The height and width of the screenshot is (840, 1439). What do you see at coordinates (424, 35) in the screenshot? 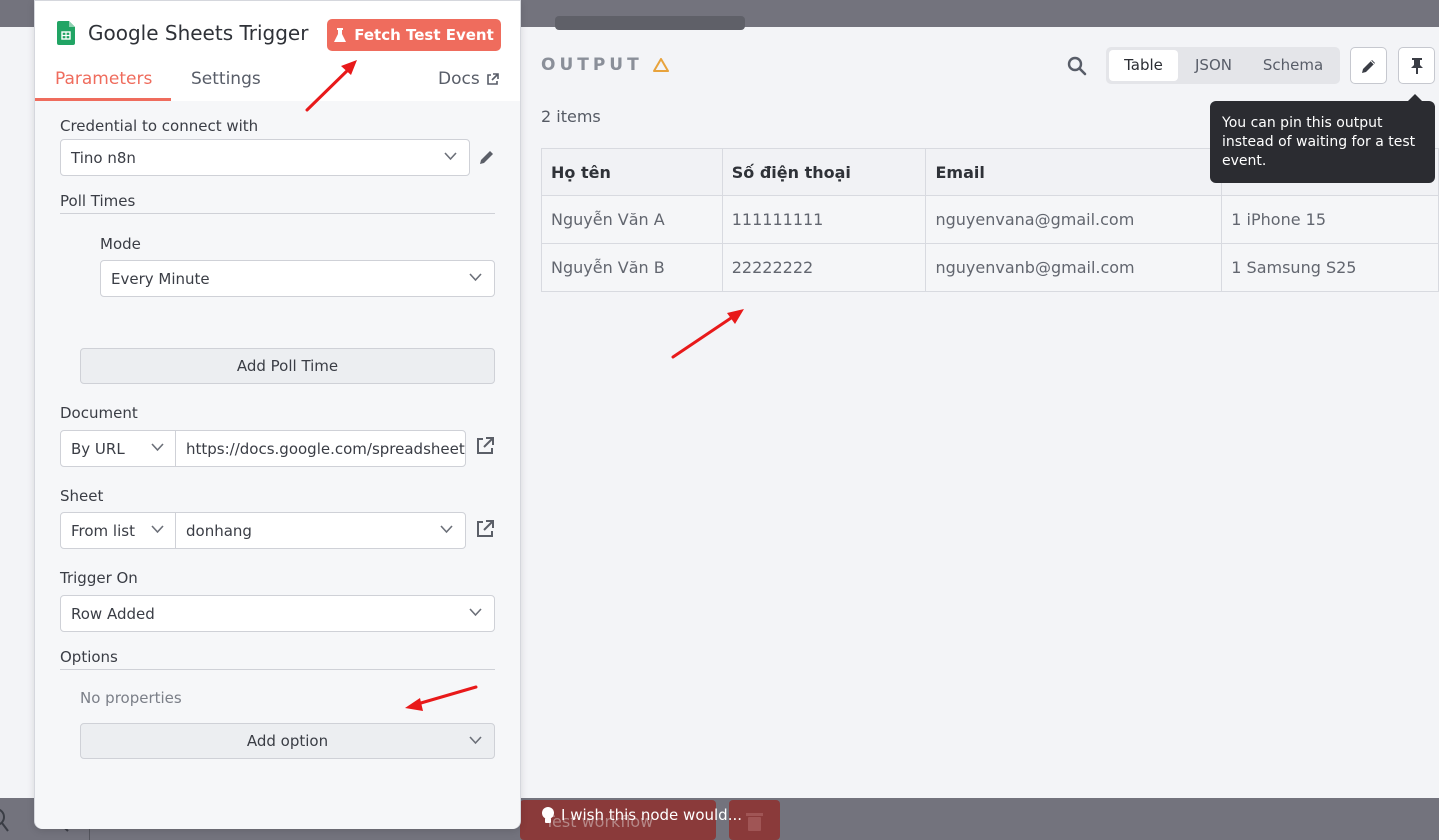
I see `fetch-test-event-label: Fetch Test Event` at bounding box center [424, 35].